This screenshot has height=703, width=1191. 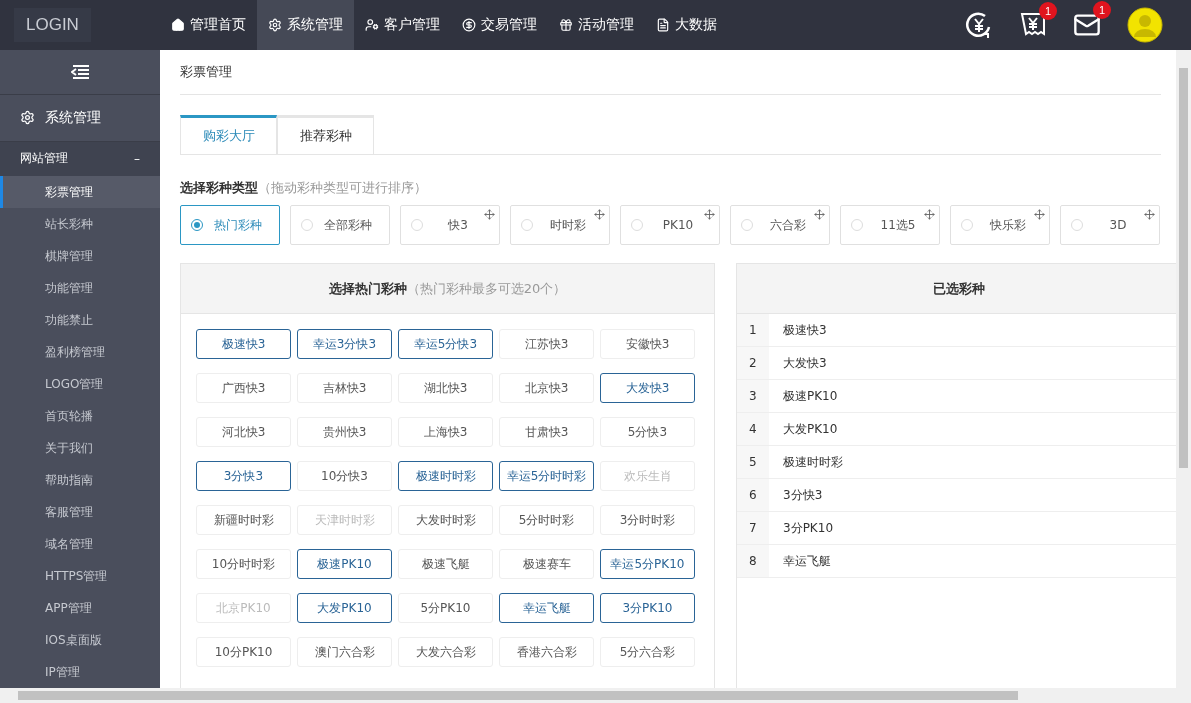 What do you see at coordinates (546, 564) in the screenshot?
I see `lottery-option: 极速赛车` at bounding box center [546, 564].